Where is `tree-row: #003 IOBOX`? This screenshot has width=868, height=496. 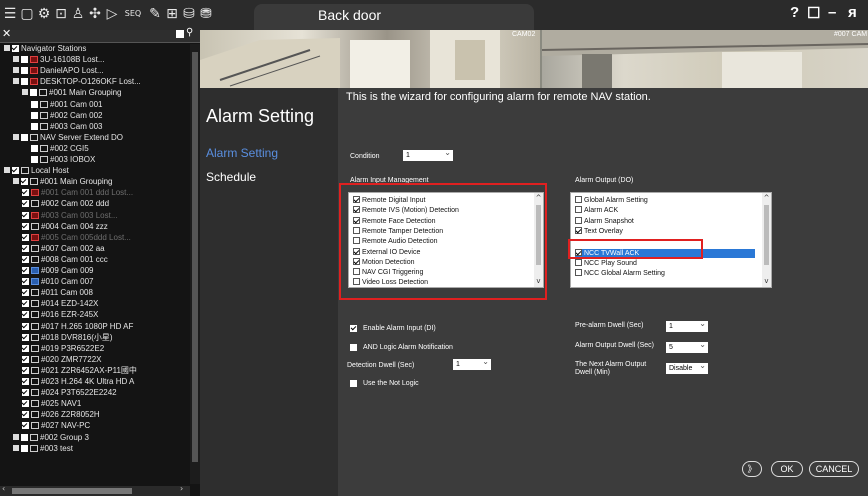
tree-row: #003 IOBOX is located at coordinates (63, 160).